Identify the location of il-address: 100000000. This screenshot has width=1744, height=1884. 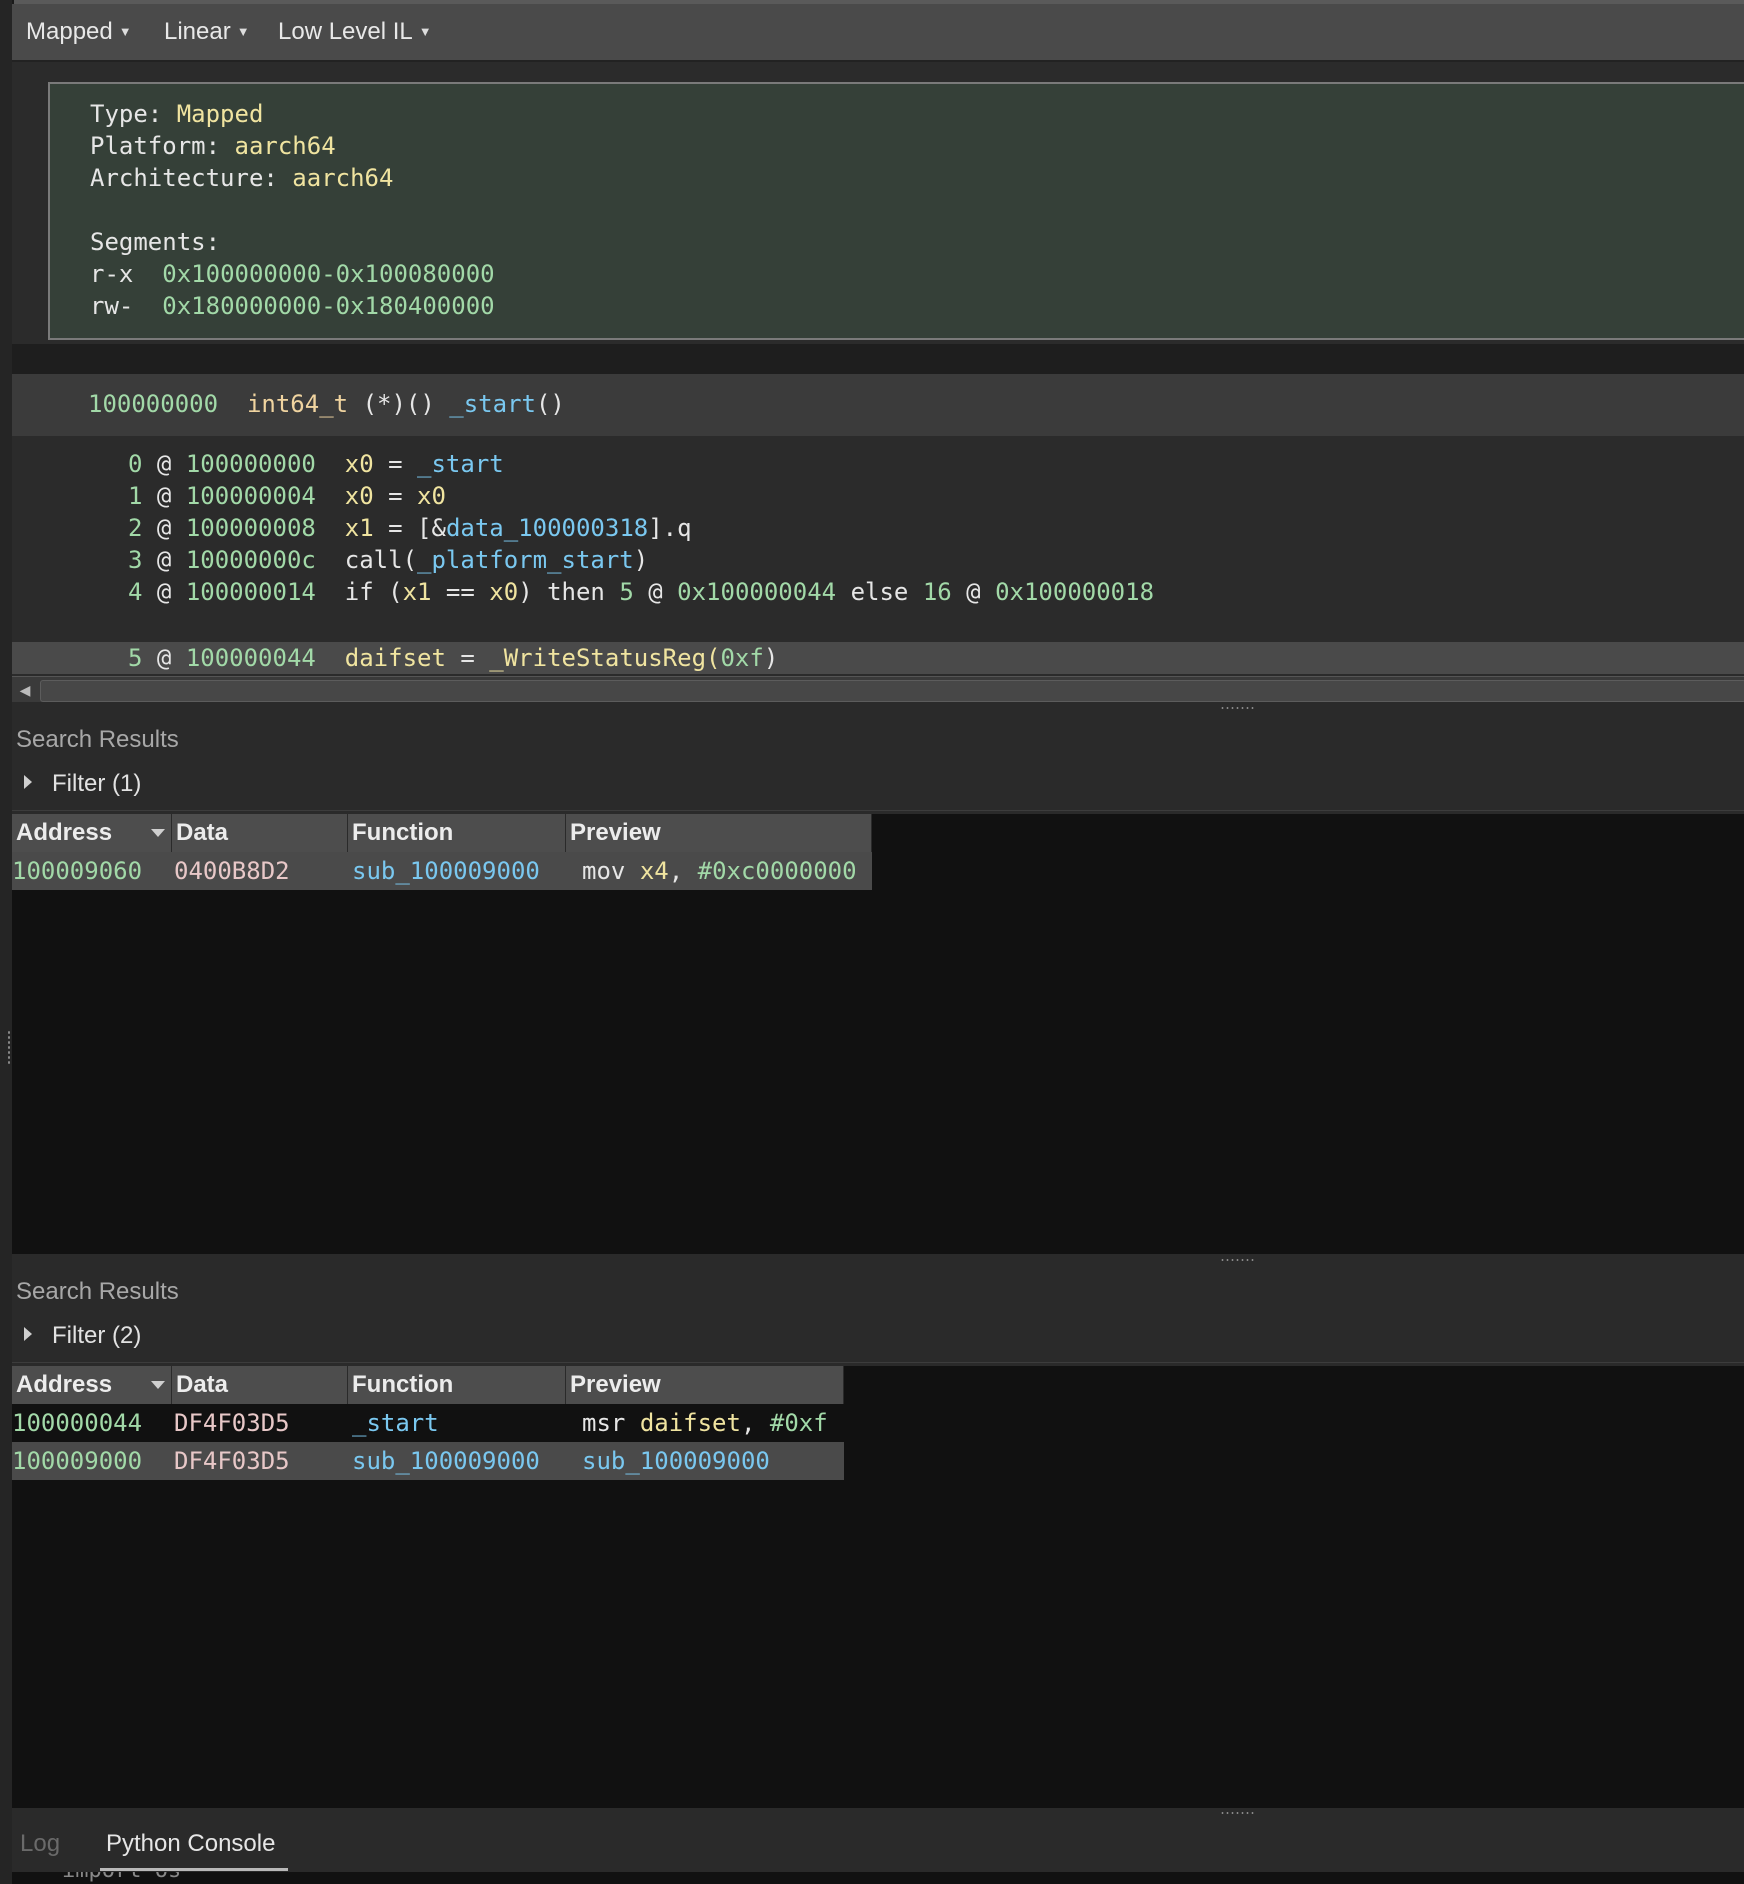
(251, 464).